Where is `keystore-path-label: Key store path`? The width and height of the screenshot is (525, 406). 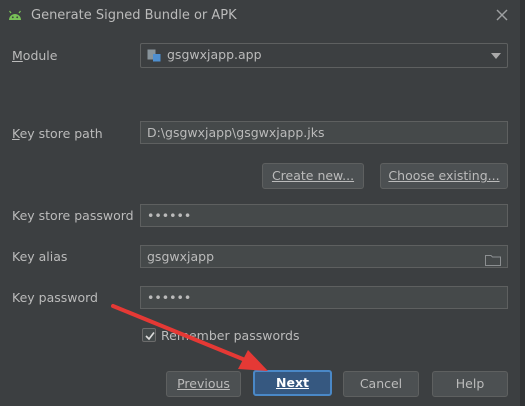
keystore-path-label: Key store path is located at coordinates (57, 133).